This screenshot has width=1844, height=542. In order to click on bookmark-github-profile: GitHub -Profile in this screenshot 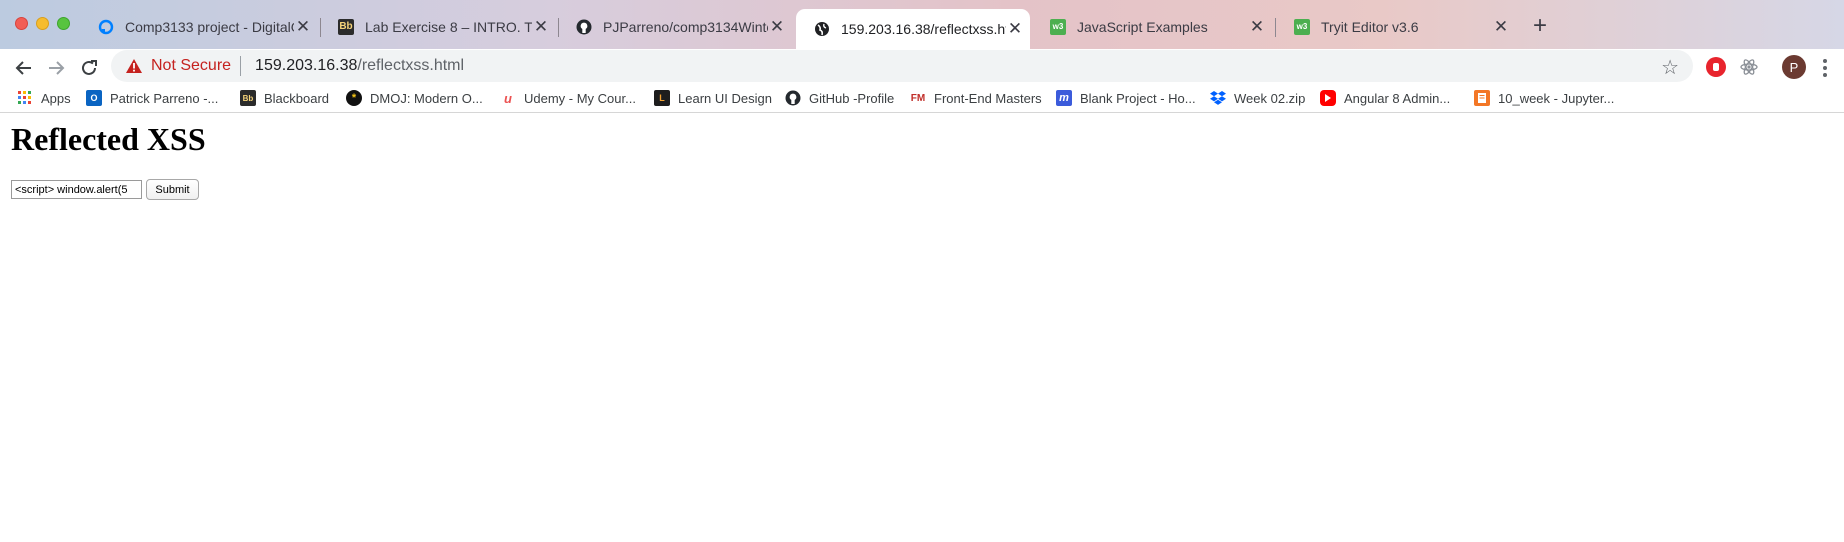, I will do `click(839, 98)`.